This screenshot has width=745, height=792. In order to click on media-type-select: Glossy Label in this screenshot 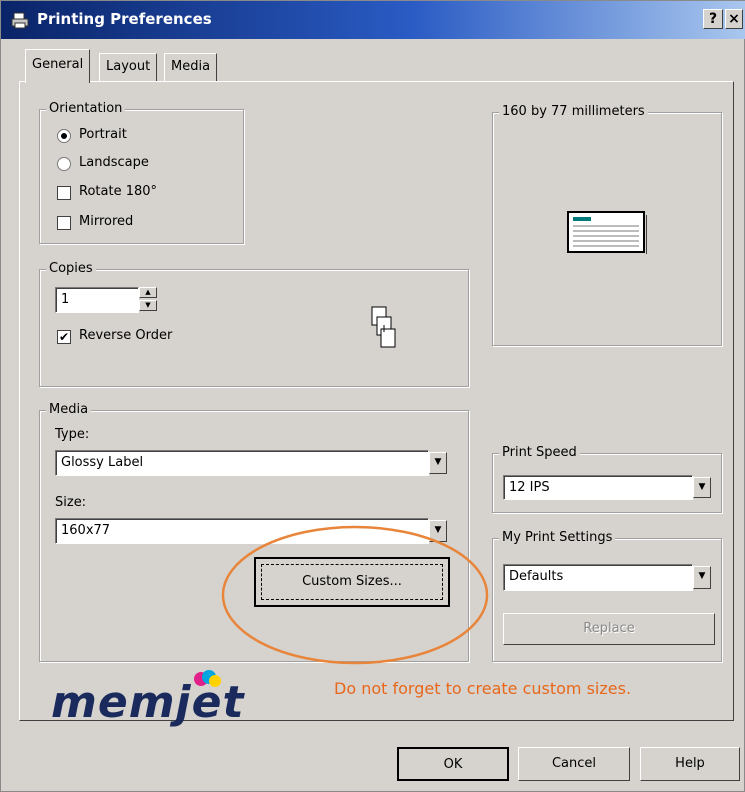, I will do `click(242, 463)`.